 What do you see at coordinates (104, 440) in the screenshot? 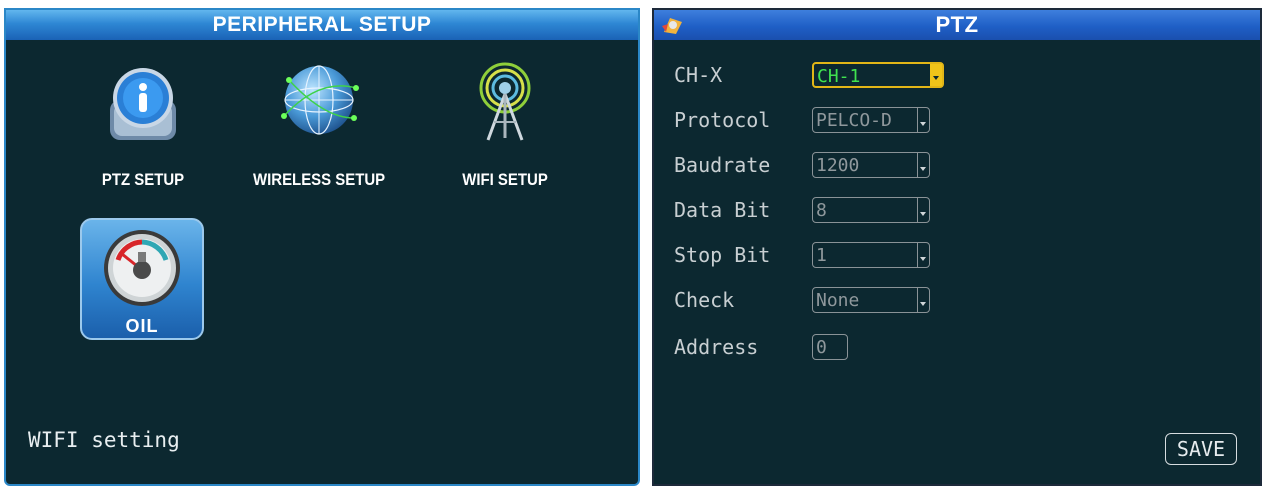
I see `status-text: WIFI setting` at bounding box center [104, 440].